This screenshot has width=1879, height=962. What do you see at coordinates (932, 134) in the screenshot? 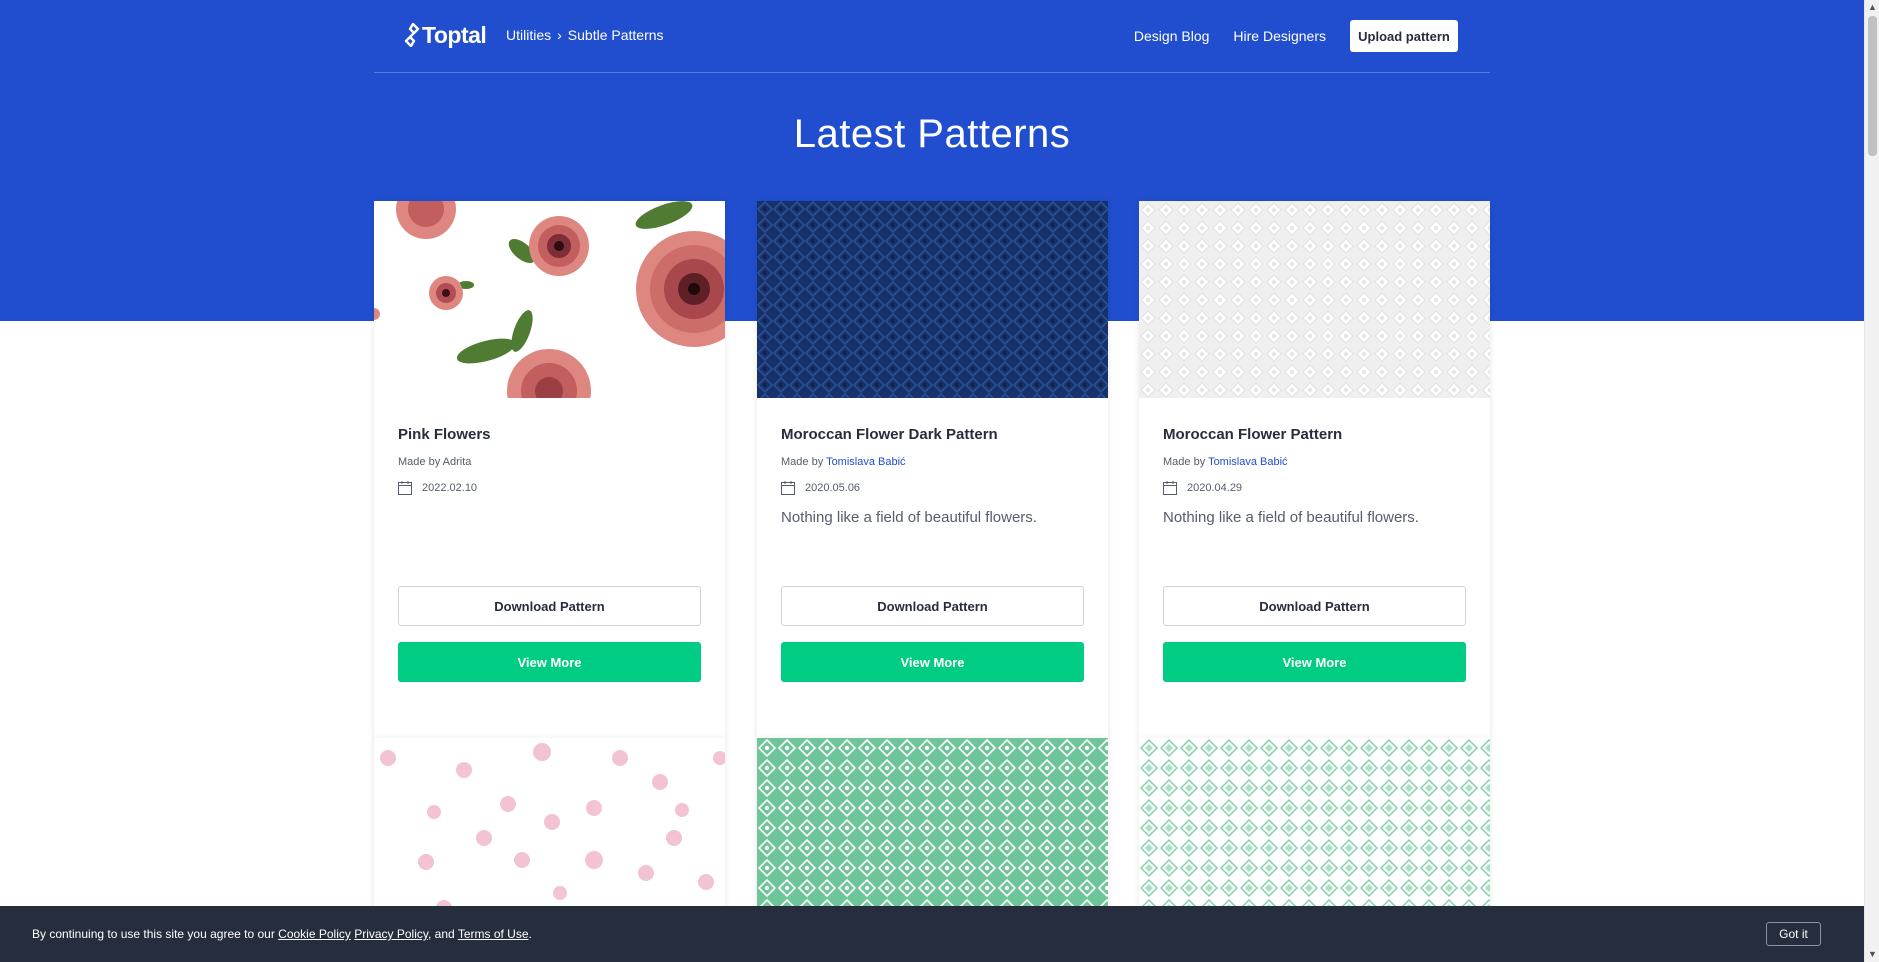
I see `page-title: Latest Patterns` at bounding box center [932, 134].